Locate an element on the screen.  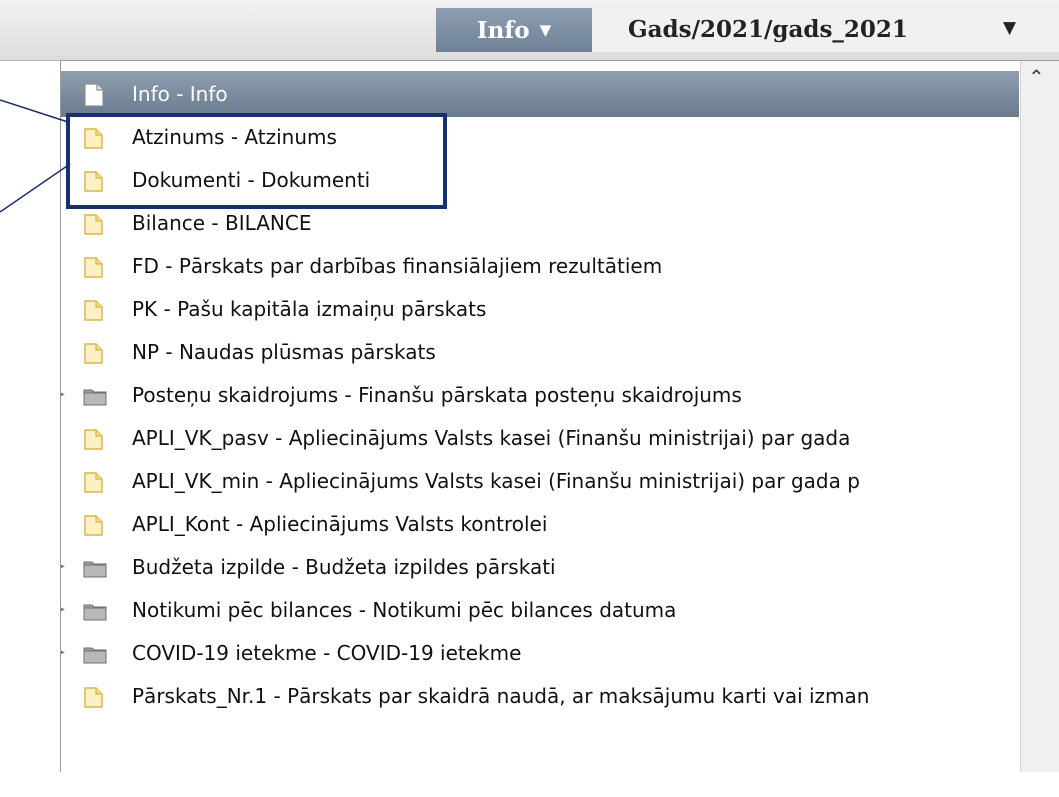
info-dropdown: Info ▼ is located at coordinates (514, 30).